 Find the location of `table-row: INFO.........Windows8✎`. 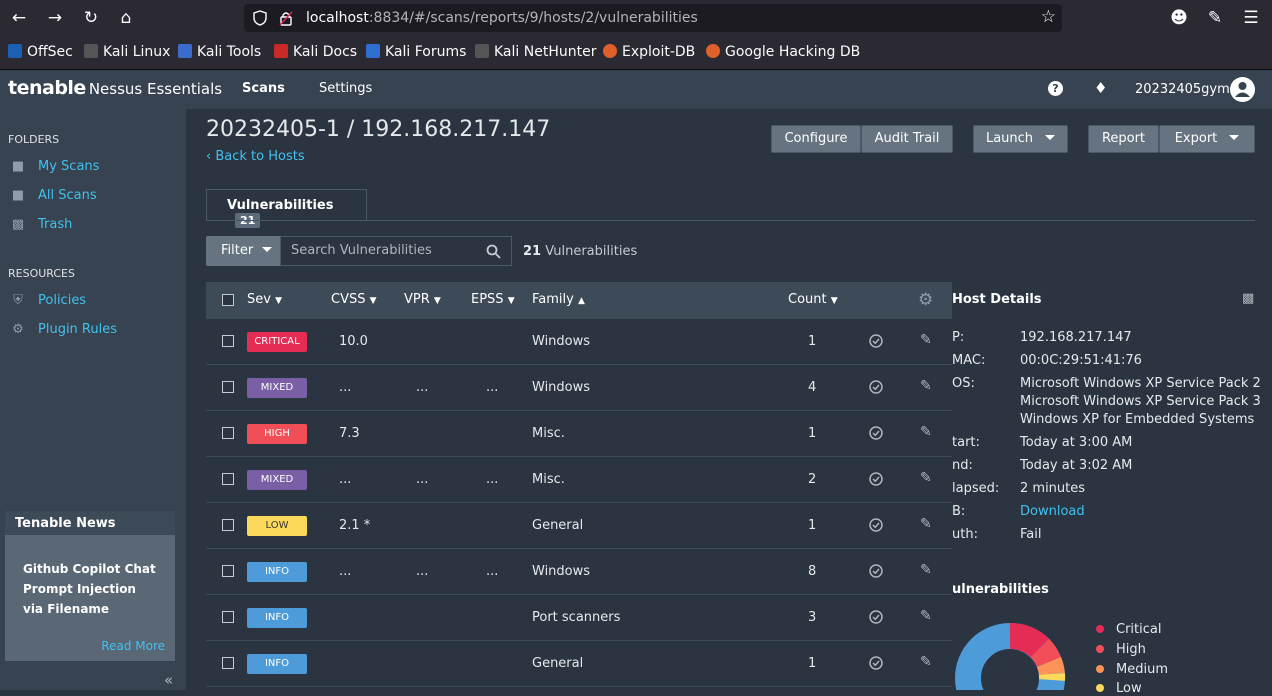

table-row: INFO.........Windows8✎ is located at coordinates (579, 572).